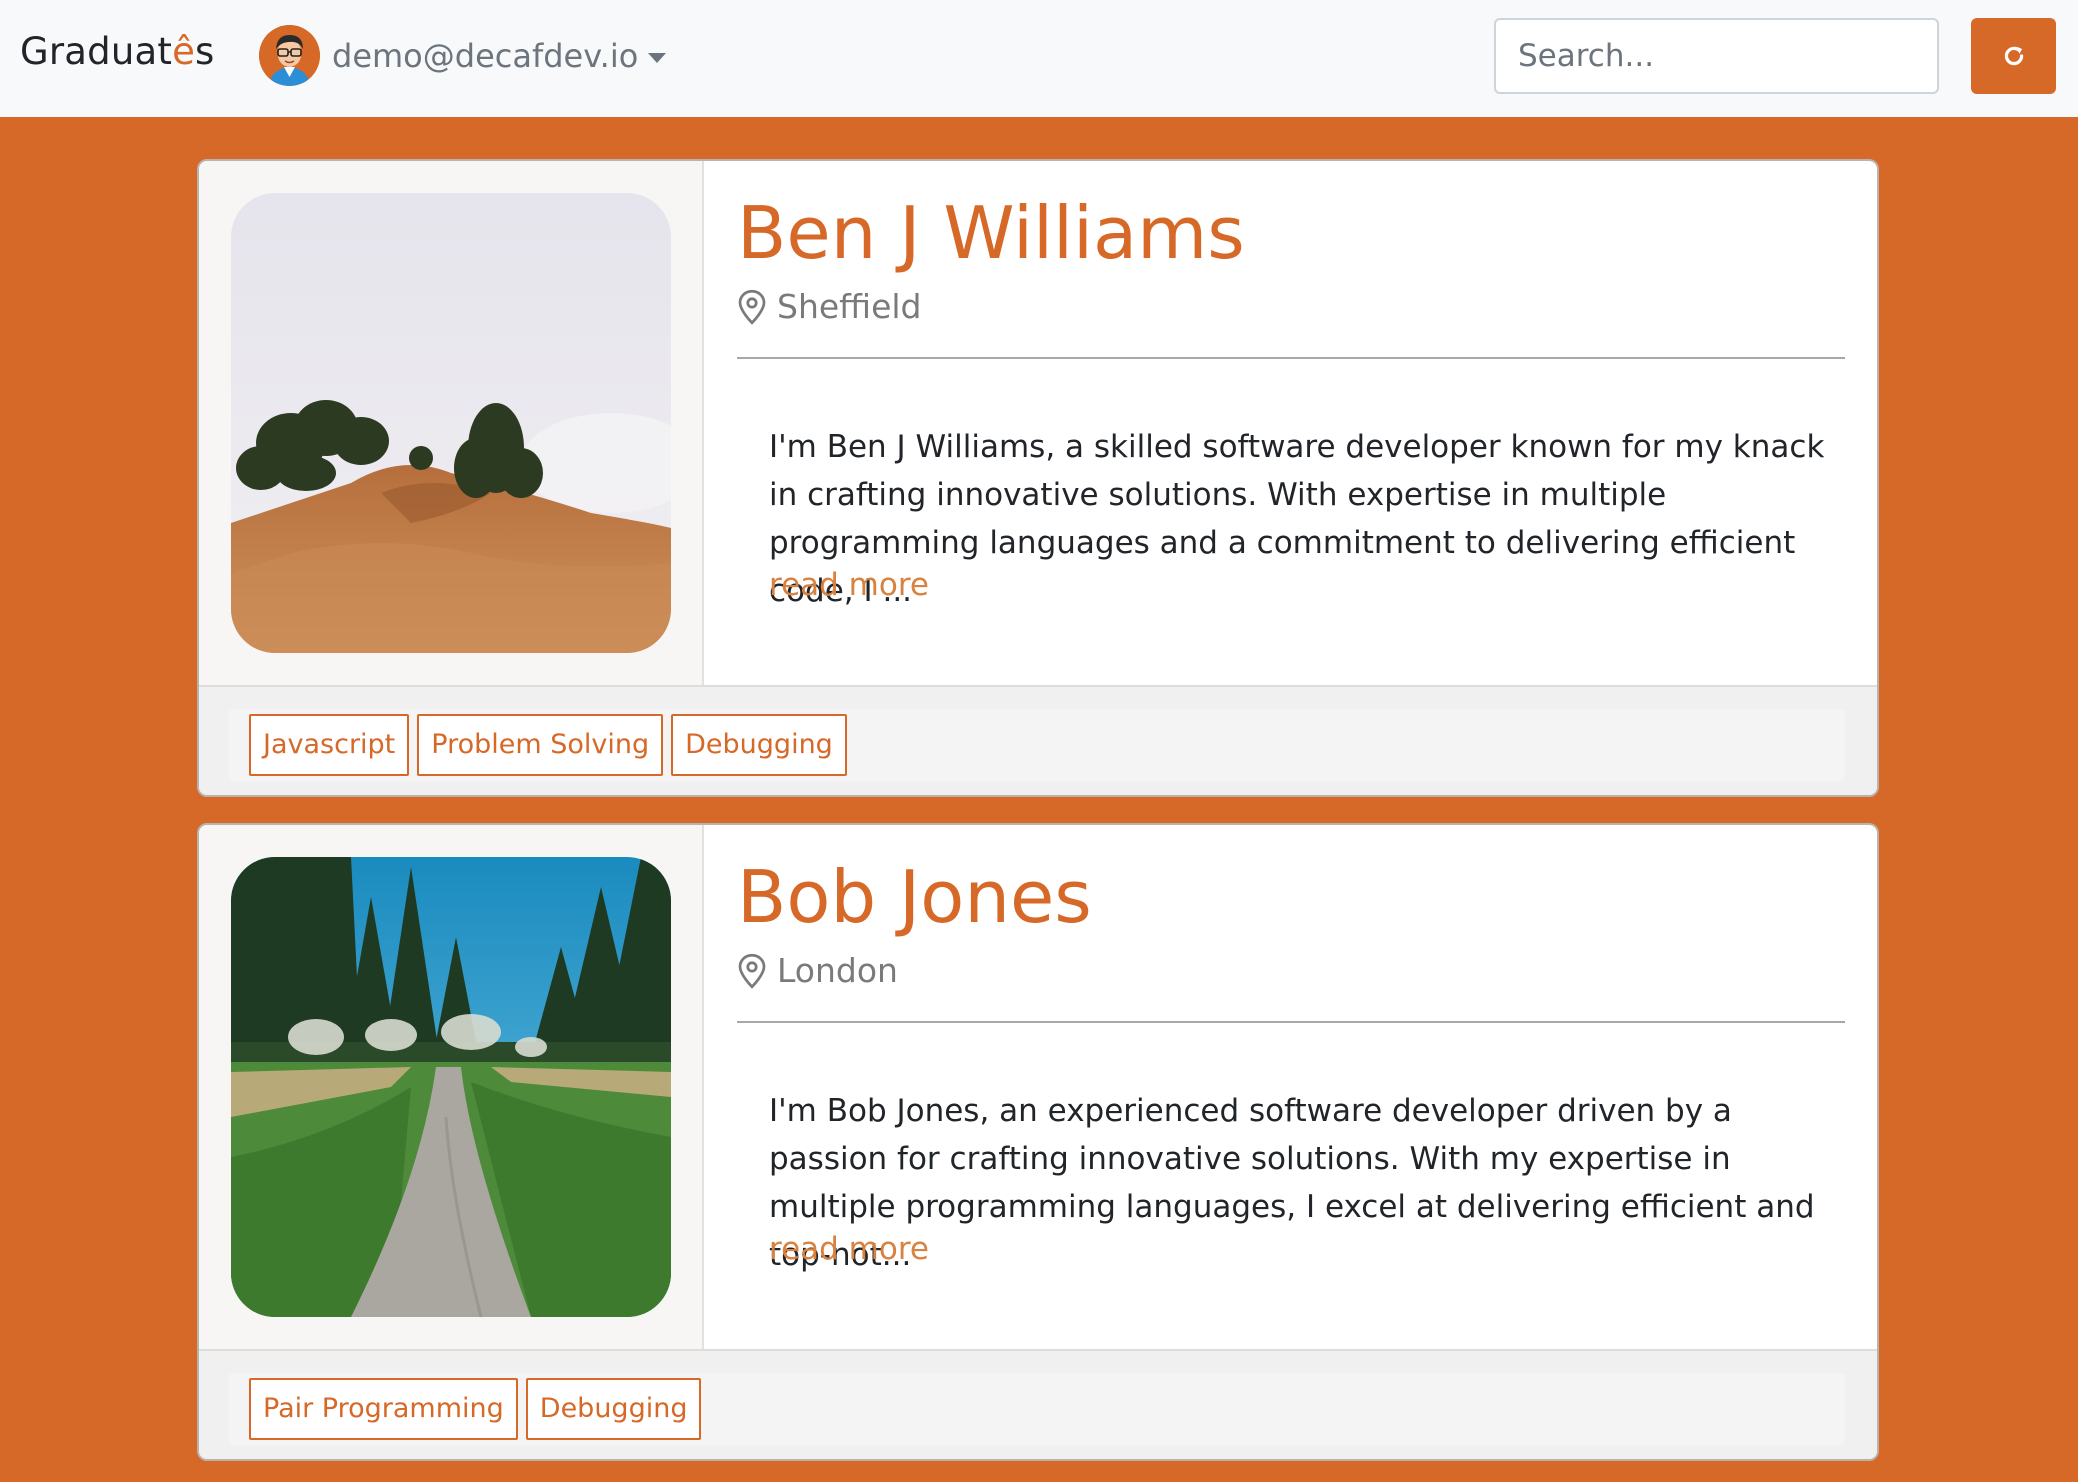  Describe the element at coordinates (540, 745) in the screenshot. I see `skill-tag: Problem Solving` at that location.